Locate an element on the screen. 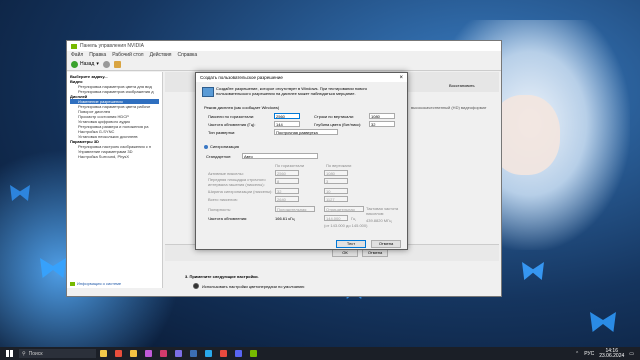 The width and height of the screenshot is (640, 360). clock-date: 23.06.2024 is located at coordinates (612, 355).